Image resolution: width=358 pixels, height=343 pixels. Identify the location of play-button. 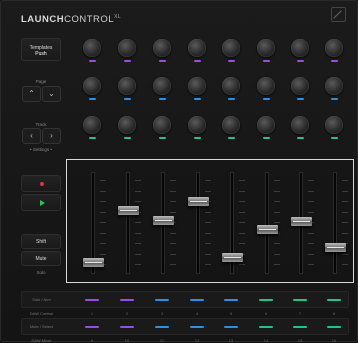
(41, 202).